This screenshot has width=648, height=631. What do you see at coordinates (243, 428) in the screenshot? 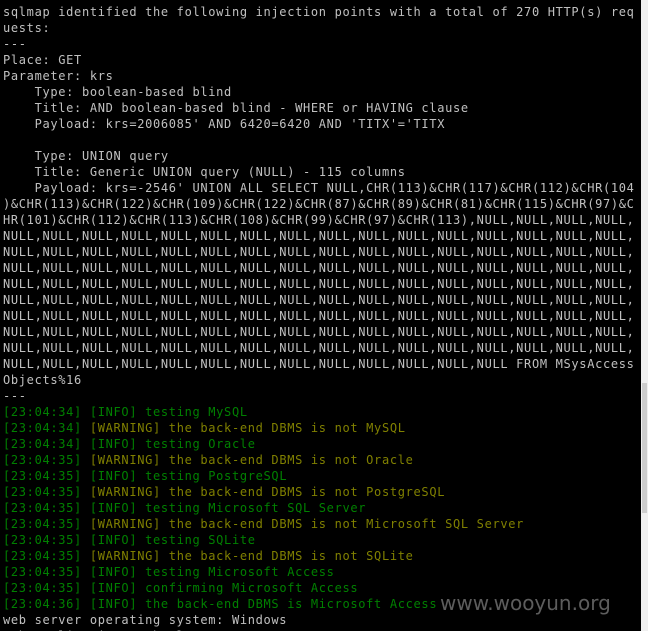
I see `log-message: [WARNING] the back-end DBMS is not MySQL` at bounding box center [243, 428].